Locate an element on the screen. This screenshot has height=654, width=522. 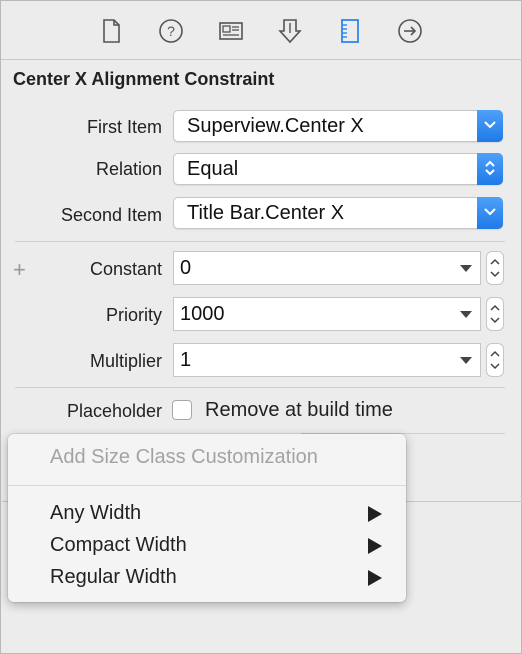
placeholder-label: Placeholder is located at coordinates (114, 411).